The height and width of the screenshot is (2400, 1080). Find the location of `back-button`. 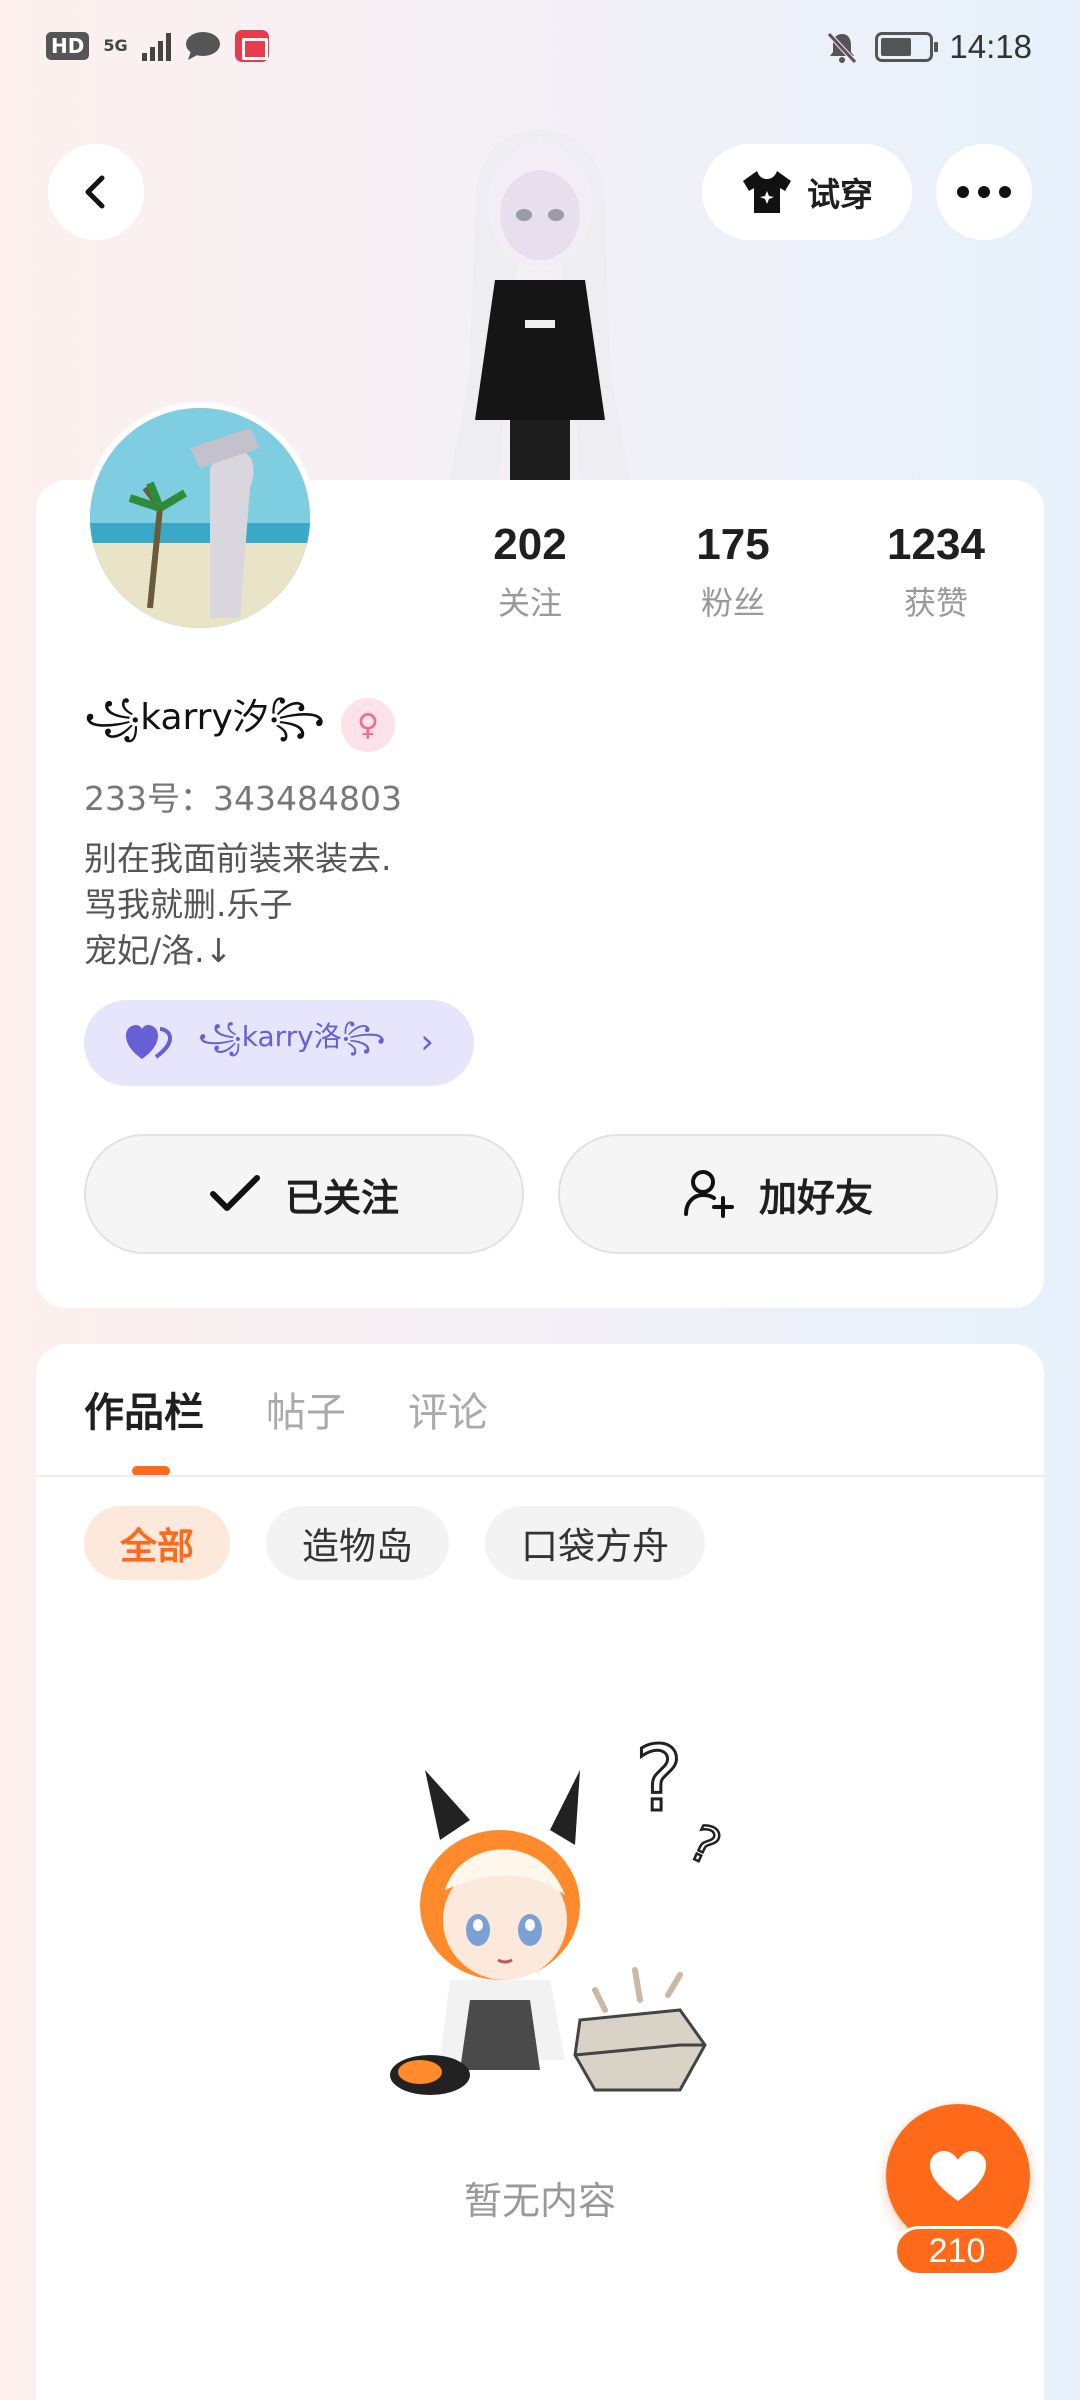

back-button is located at coordinates (96, 192).